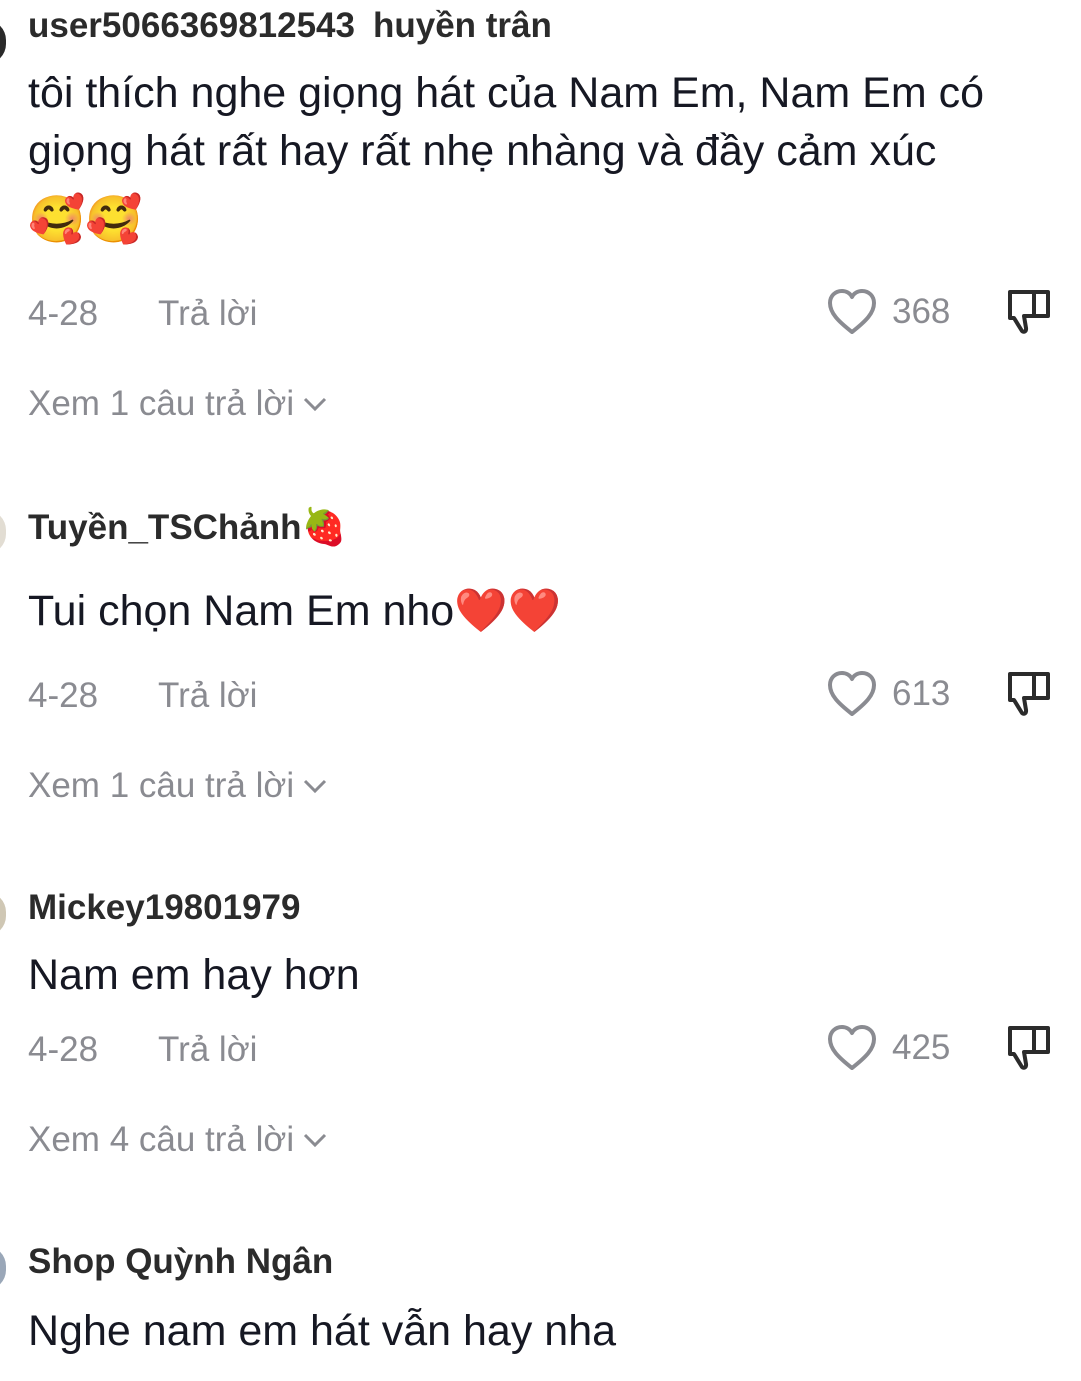 Image resolution: width=1081 pixels, height=1381 pixels. Describe the element at coordinates (165, 527) in the screenshot. I see `username-text: Tuyền_TSChảnh` at that location.